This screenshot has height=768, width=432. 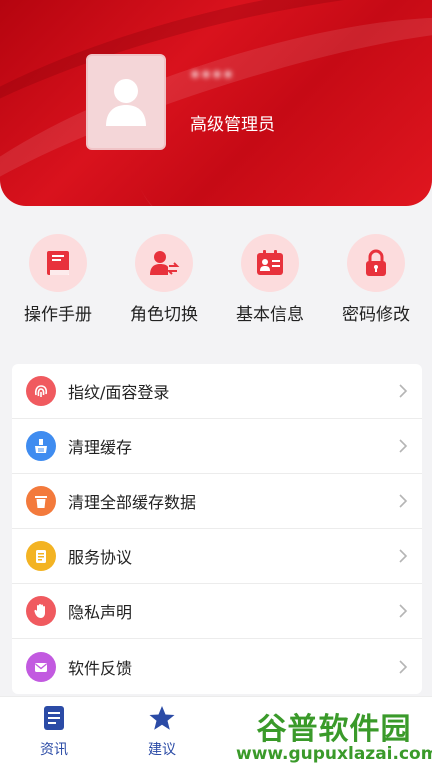 What do you see at coordinates (54, 750) in the screenshot?
I see `tab-label: 资讯` at bounding box center [54, 750].